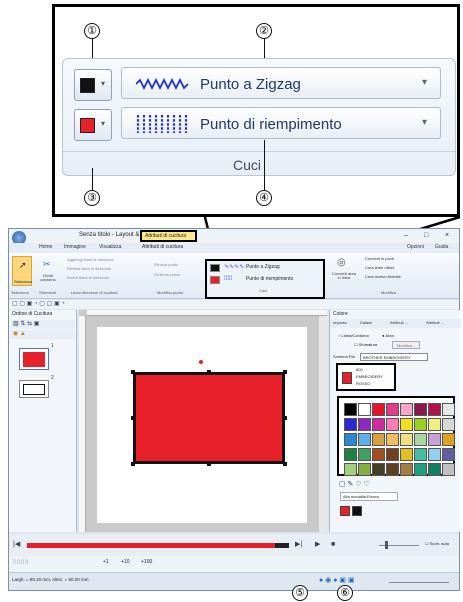  Describe the element at coordinates (146, 562) in the screenshot. I see `step-plus-100: +100` at that location.